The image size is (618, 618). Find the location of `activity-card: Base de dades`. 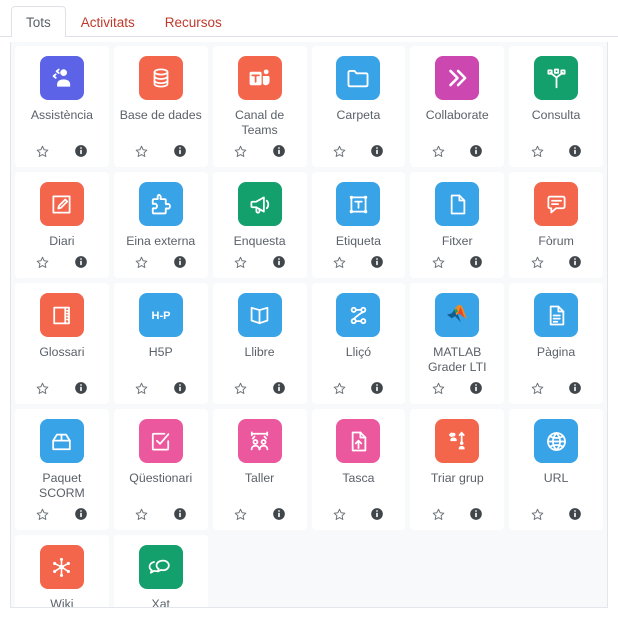

activity-card: Base de dades is located at coordinates (160, 106).